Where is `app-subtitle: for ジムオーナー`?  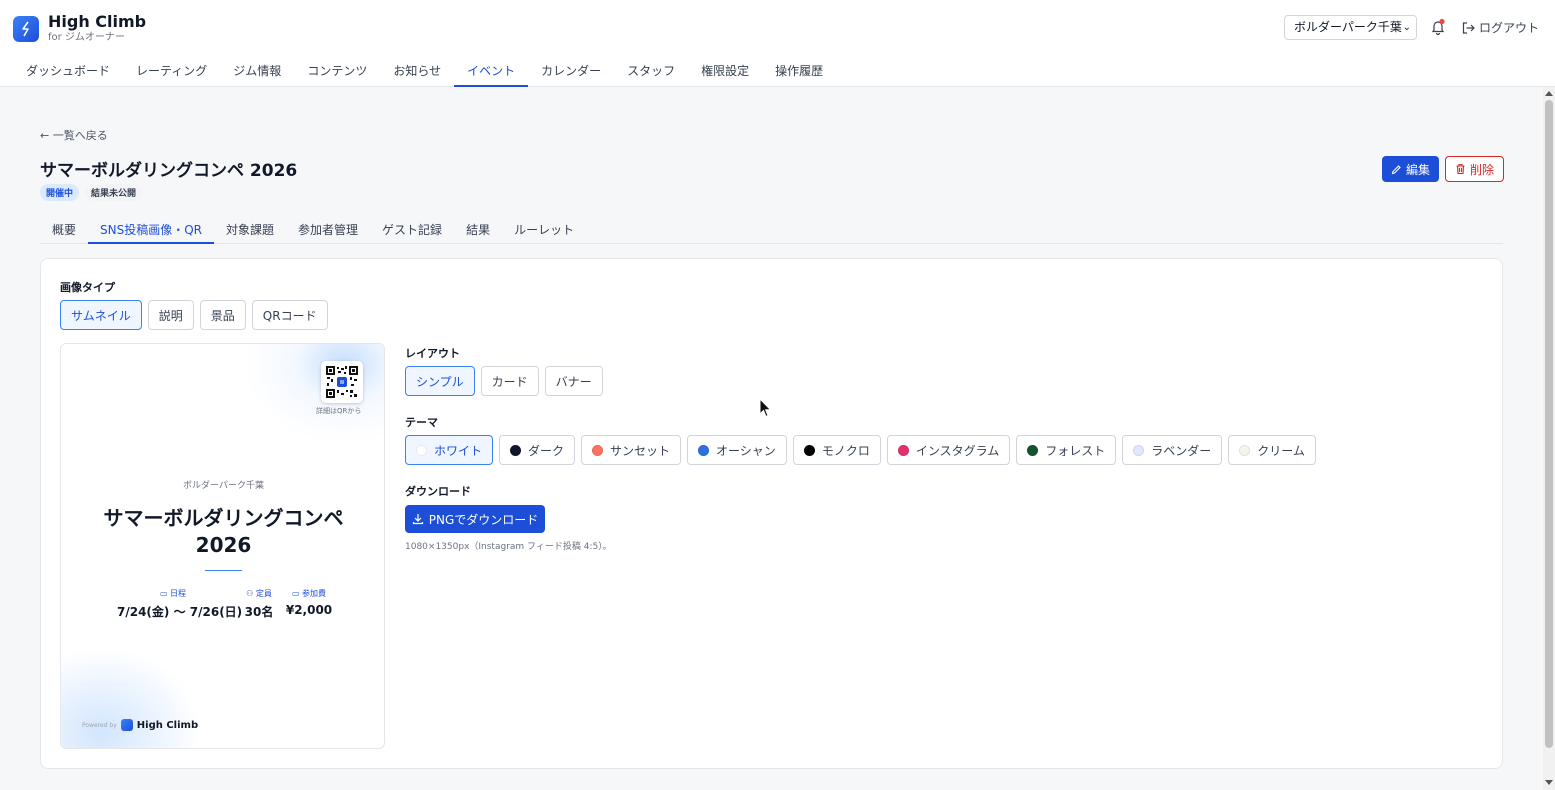 app-subtitle: for ジムオーナー is located at coordinates (86, 37).